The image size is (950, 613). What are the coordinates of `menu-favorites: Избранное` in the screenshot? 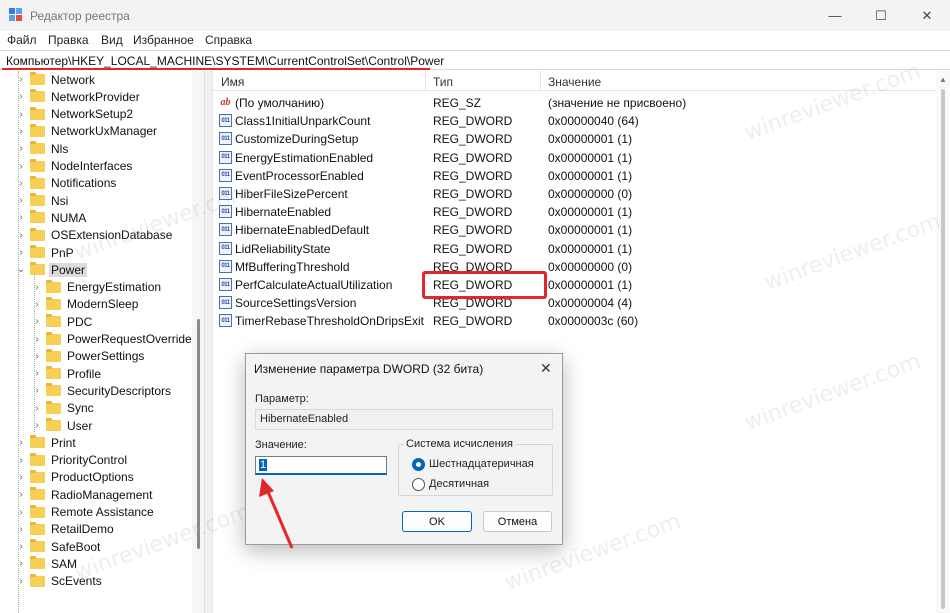 It's located at (163, 40).